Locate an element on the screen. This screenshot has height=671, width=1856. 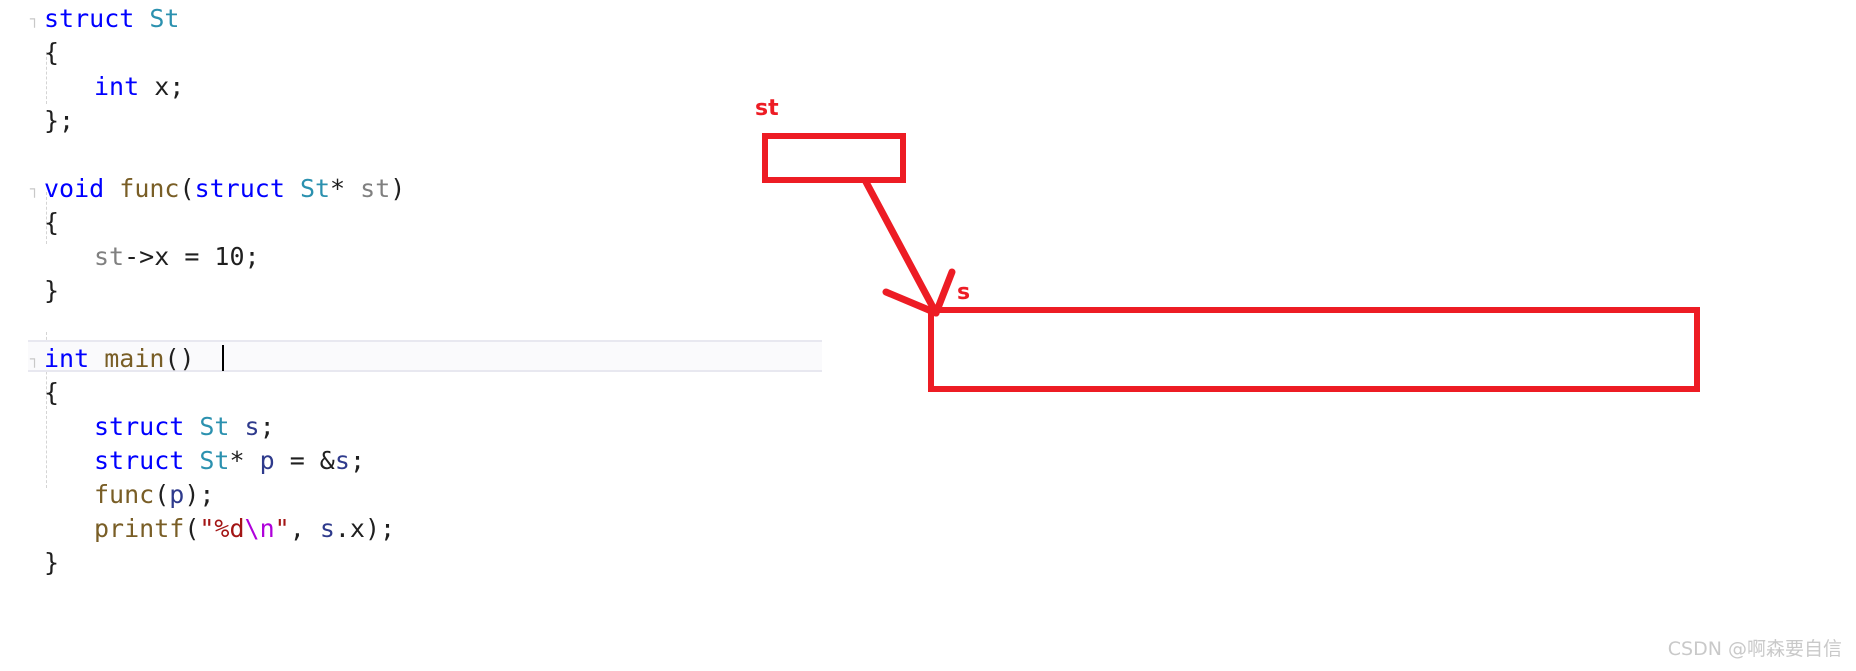
code-line-text: struct St* p = &s; is located at coordinates (204, 461).